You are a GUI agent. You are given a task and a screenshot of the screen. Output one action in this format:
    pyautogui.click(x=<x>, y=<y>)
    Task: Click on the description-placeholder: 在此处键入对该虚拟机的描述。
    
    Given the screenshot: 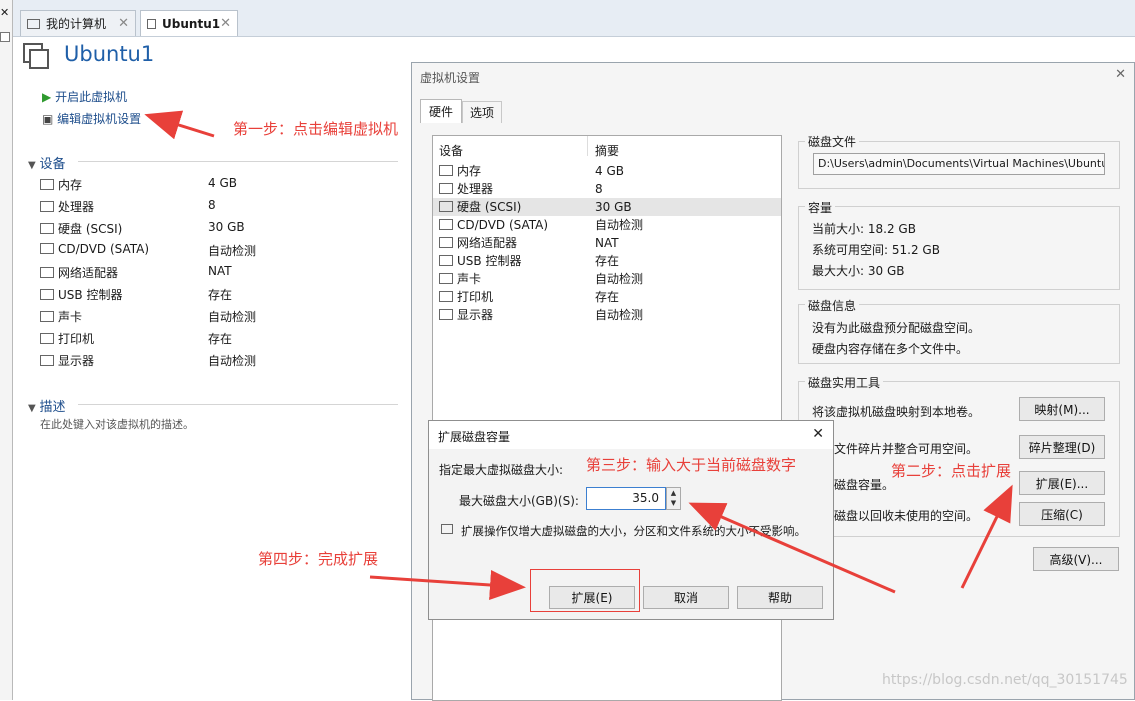 What is the action you would take?
    pyautogui.click(x=117, y=424)
    